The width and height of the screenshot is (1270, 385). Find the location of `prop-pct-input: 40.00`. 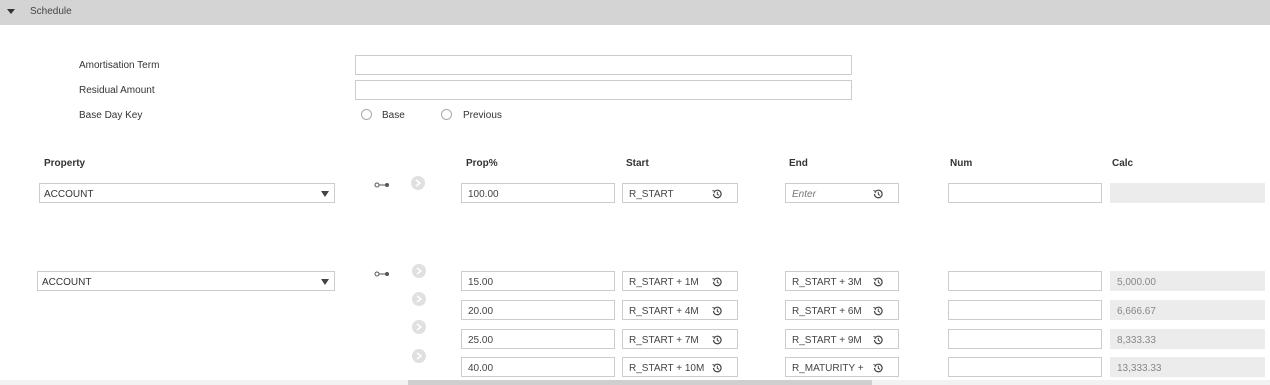

prop-pct-input: 40.00 is located at coordinates (538, 367).